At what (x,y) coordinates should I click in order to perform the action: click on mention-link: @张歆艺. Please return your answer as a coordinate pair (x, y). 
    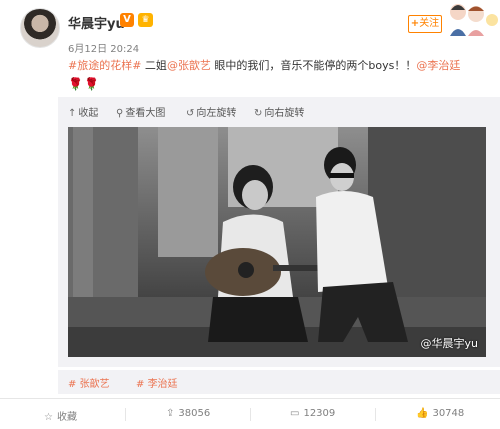
    Looking at the image, I should click on (189, 65).